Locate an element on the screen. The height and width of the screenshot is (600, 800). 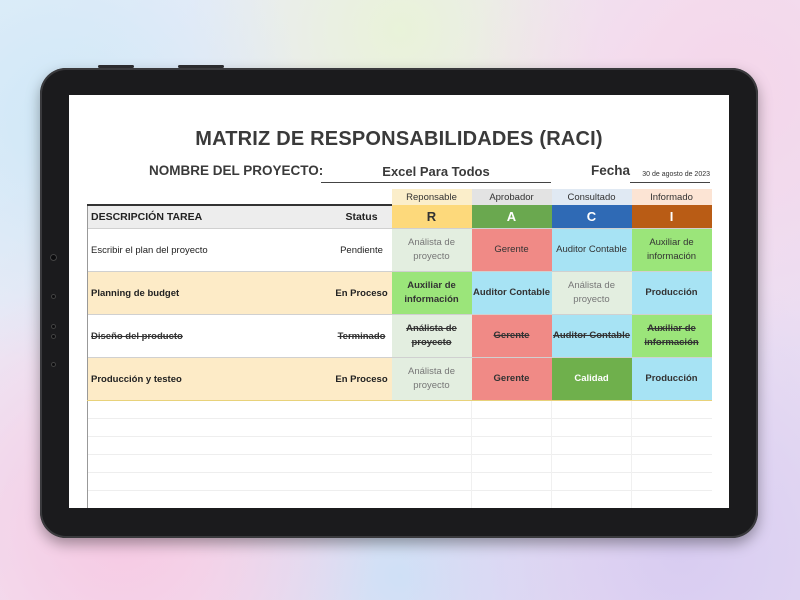
status-cell: Pendiente is located at coordinates (361, 250).